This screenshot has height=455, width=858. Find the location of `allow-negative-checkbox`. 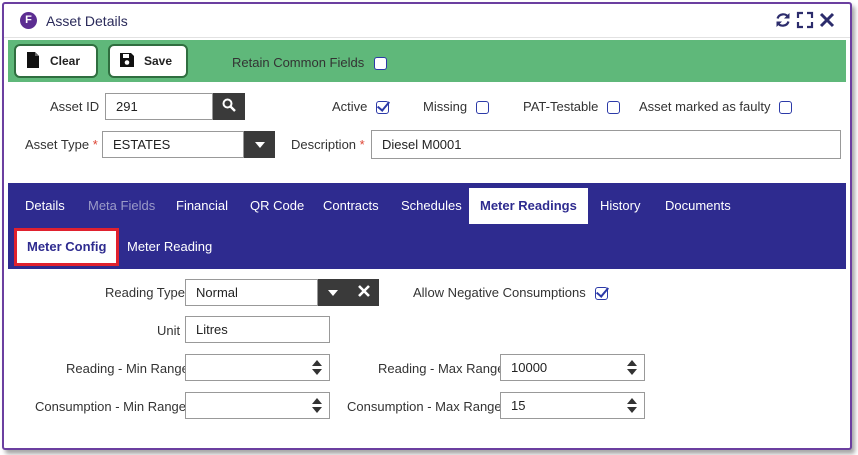

allow-negative-checkbox is located at coordinates (602, 294).